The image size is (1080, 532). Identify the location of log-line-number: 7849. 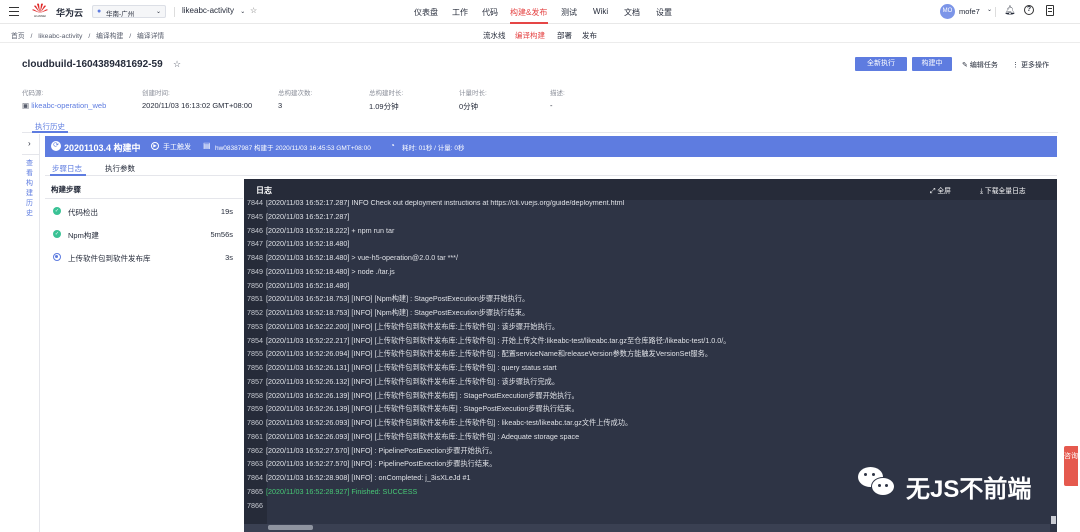
(255, 271).